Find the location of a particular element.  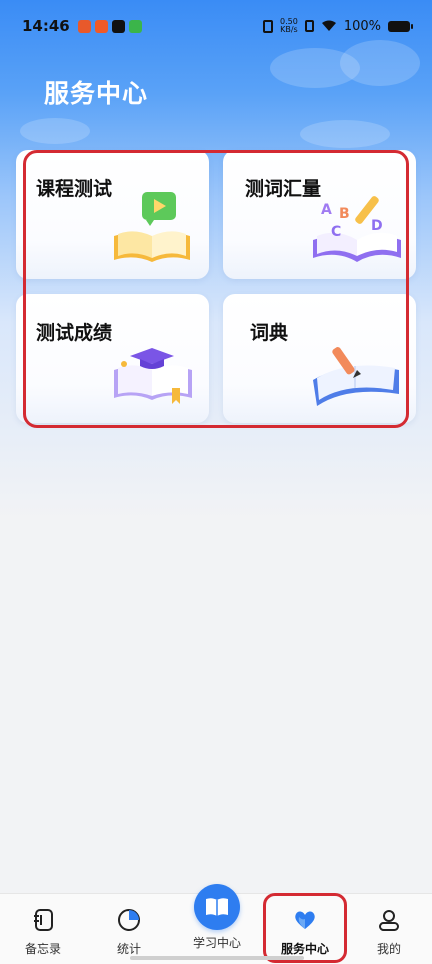

pencil-book-icon is located at coordinates (356, 376).